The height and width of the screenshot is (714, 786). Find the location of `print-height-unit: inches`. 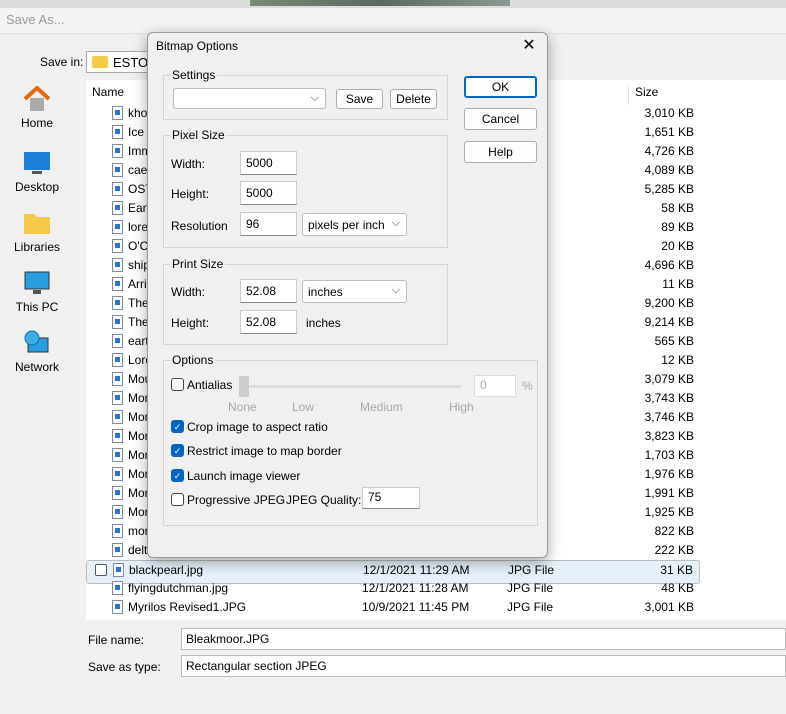

print-height-unit: inches is located at coordinates (323, 323).